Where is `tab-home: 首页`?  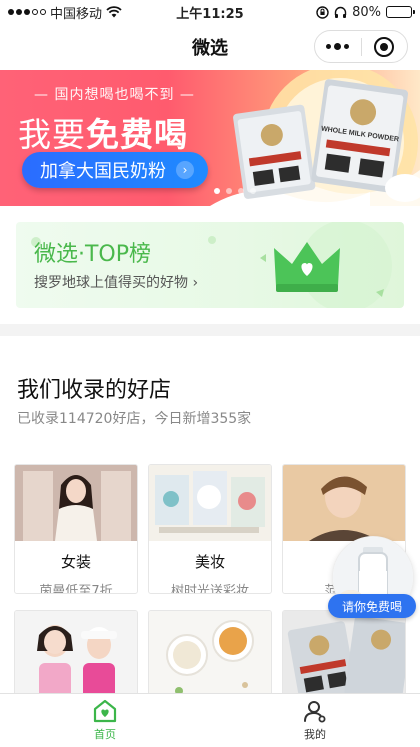
tab-home: 首页 is located at coordinates (105, 720).